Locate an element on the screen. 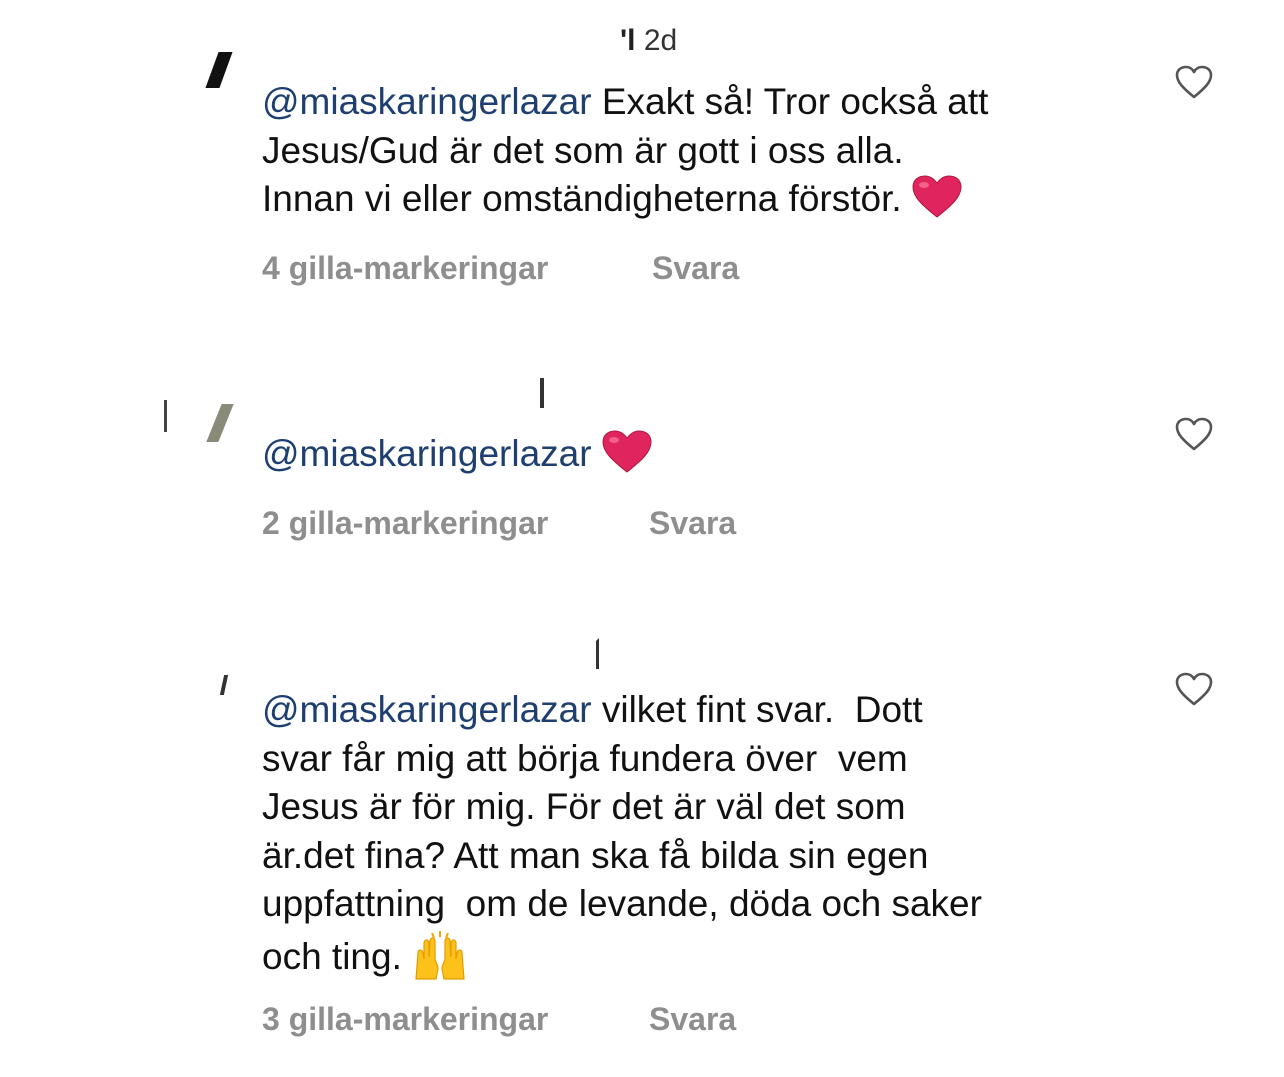  likes-count: 2 gilla-markeringar is located at coordinates (405, 523).